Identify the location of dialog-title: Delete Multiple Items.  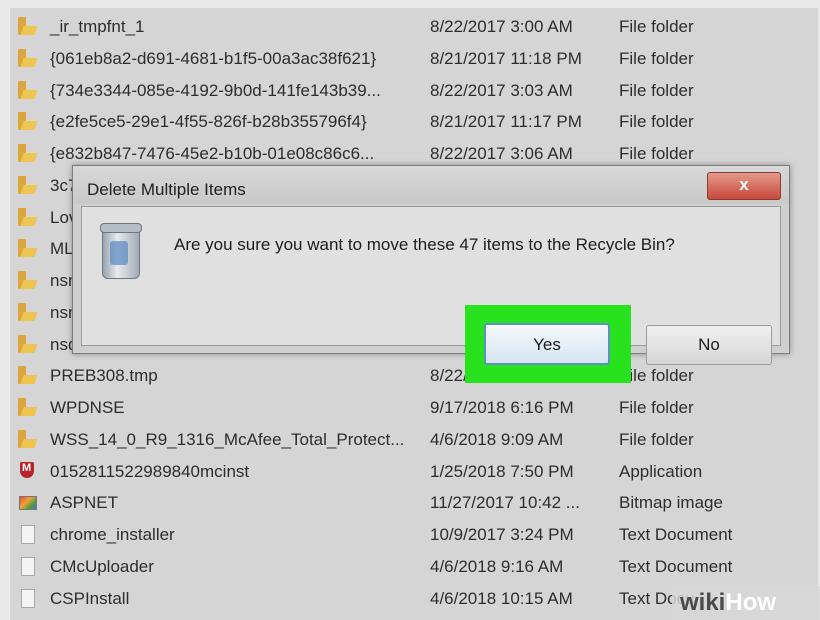
(166, 189).